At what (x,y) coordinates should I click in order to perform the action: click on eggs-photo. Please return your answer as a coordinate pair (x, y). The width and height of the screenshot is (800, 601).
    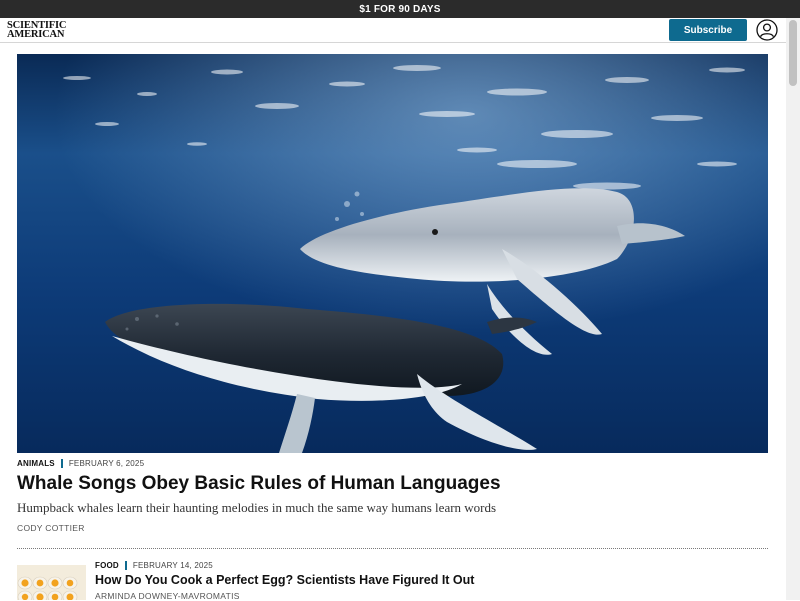
    Looking at the image, I should click on (51, 582).